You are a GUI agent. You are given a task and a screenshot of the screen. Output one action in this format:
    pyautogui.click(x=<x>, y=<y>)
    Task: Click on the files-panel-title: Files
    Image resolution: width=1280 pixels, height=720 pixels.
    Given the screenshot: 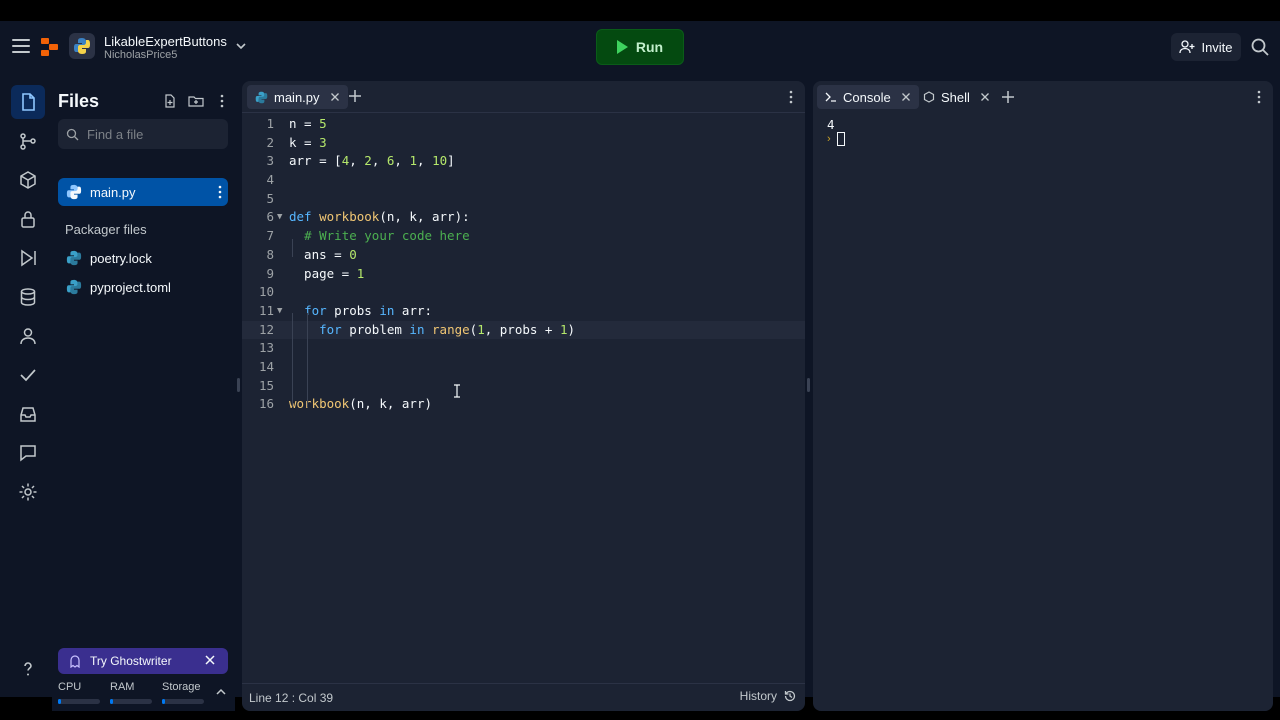 What is the action you would take?
    pyautogui.click(x=79, y=101)
    